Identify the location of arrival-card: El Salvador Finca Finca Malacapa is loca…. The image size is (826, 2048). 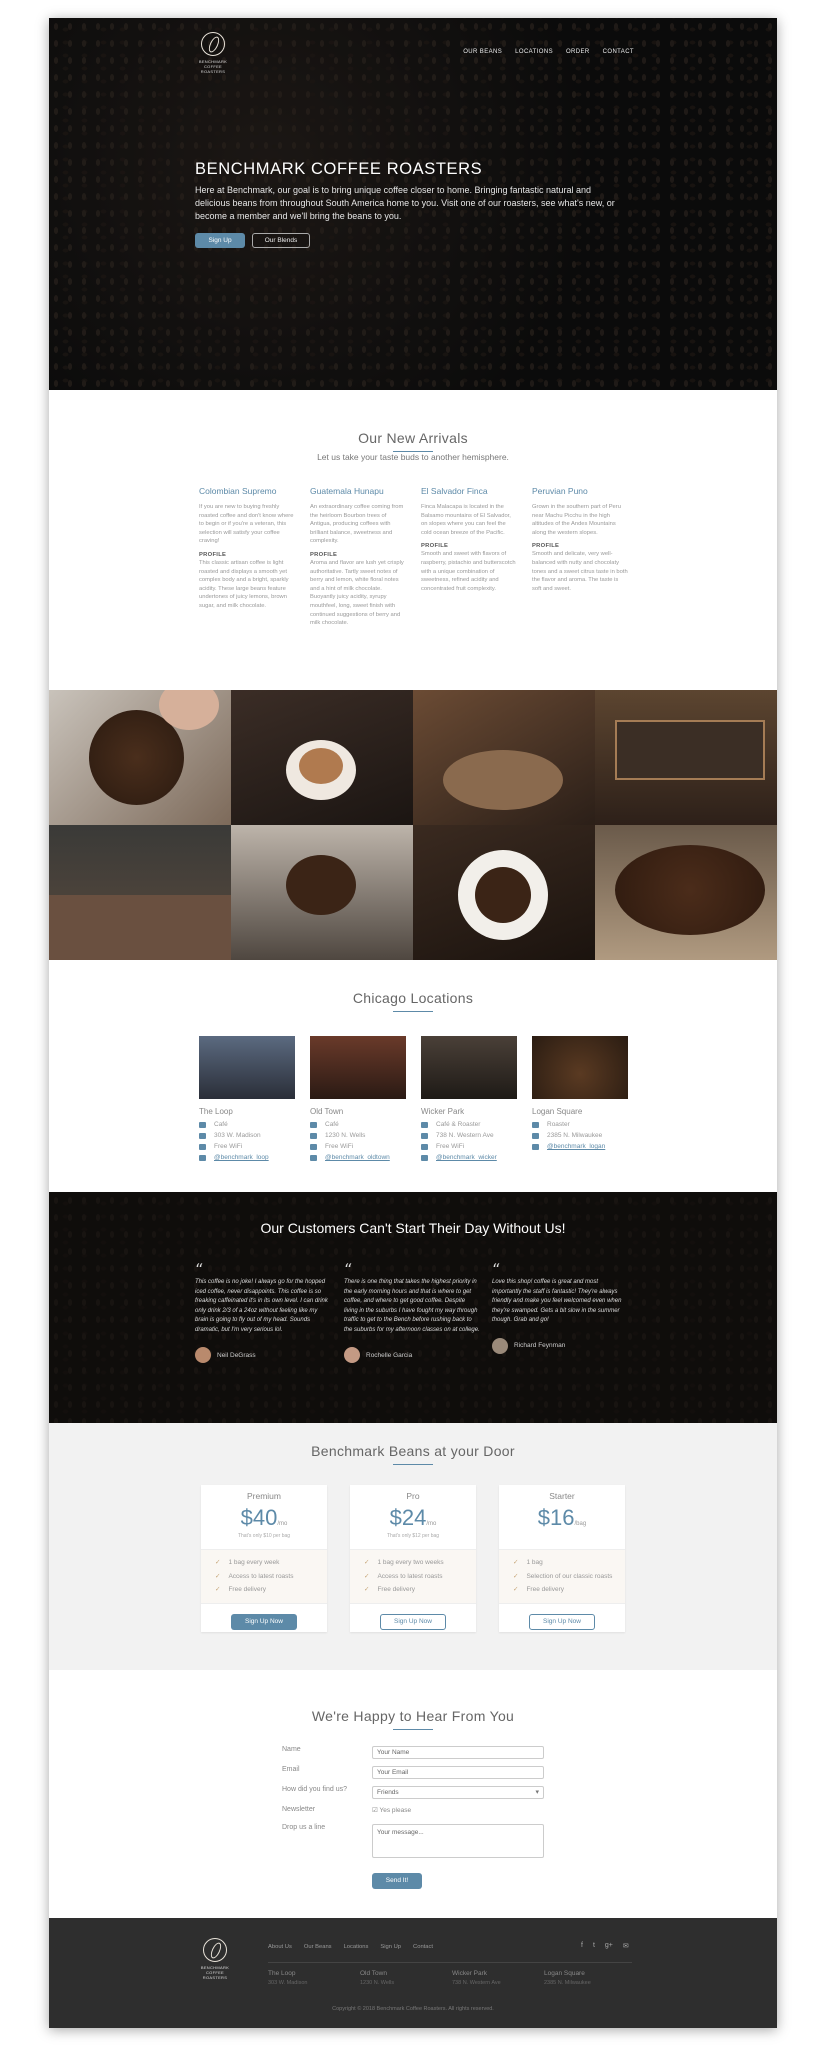
(469, 539).